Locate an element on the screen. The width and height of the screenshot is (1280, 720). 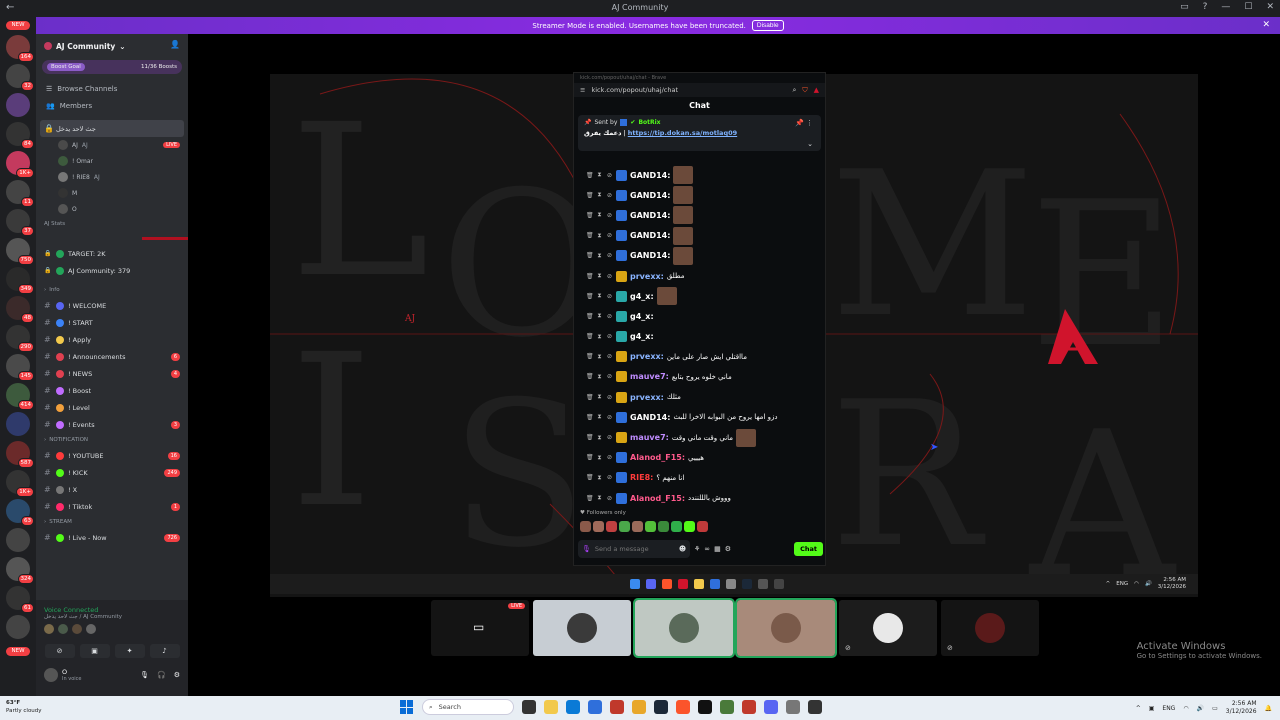
channel-item: # ! YOUTUBE 16 is located at coordinates (112, 455).